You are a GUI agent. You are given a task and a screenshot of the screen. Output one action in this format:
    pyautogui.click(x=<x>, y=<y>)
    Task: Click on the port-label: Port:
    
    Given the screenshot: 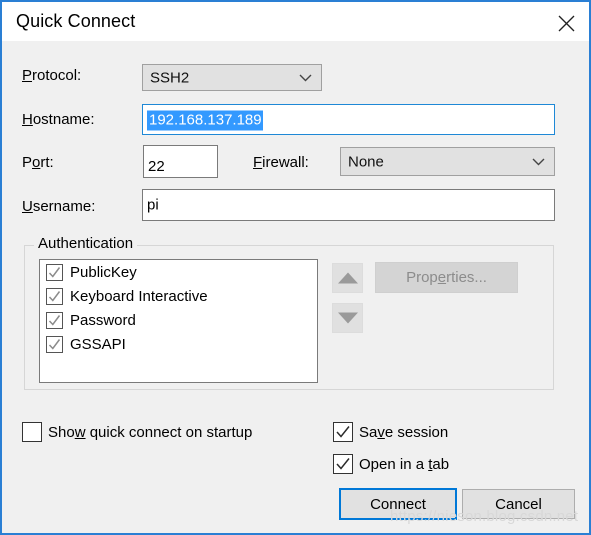 What is the action you would take?
    pyautogui.click(x=38, y=162)
    